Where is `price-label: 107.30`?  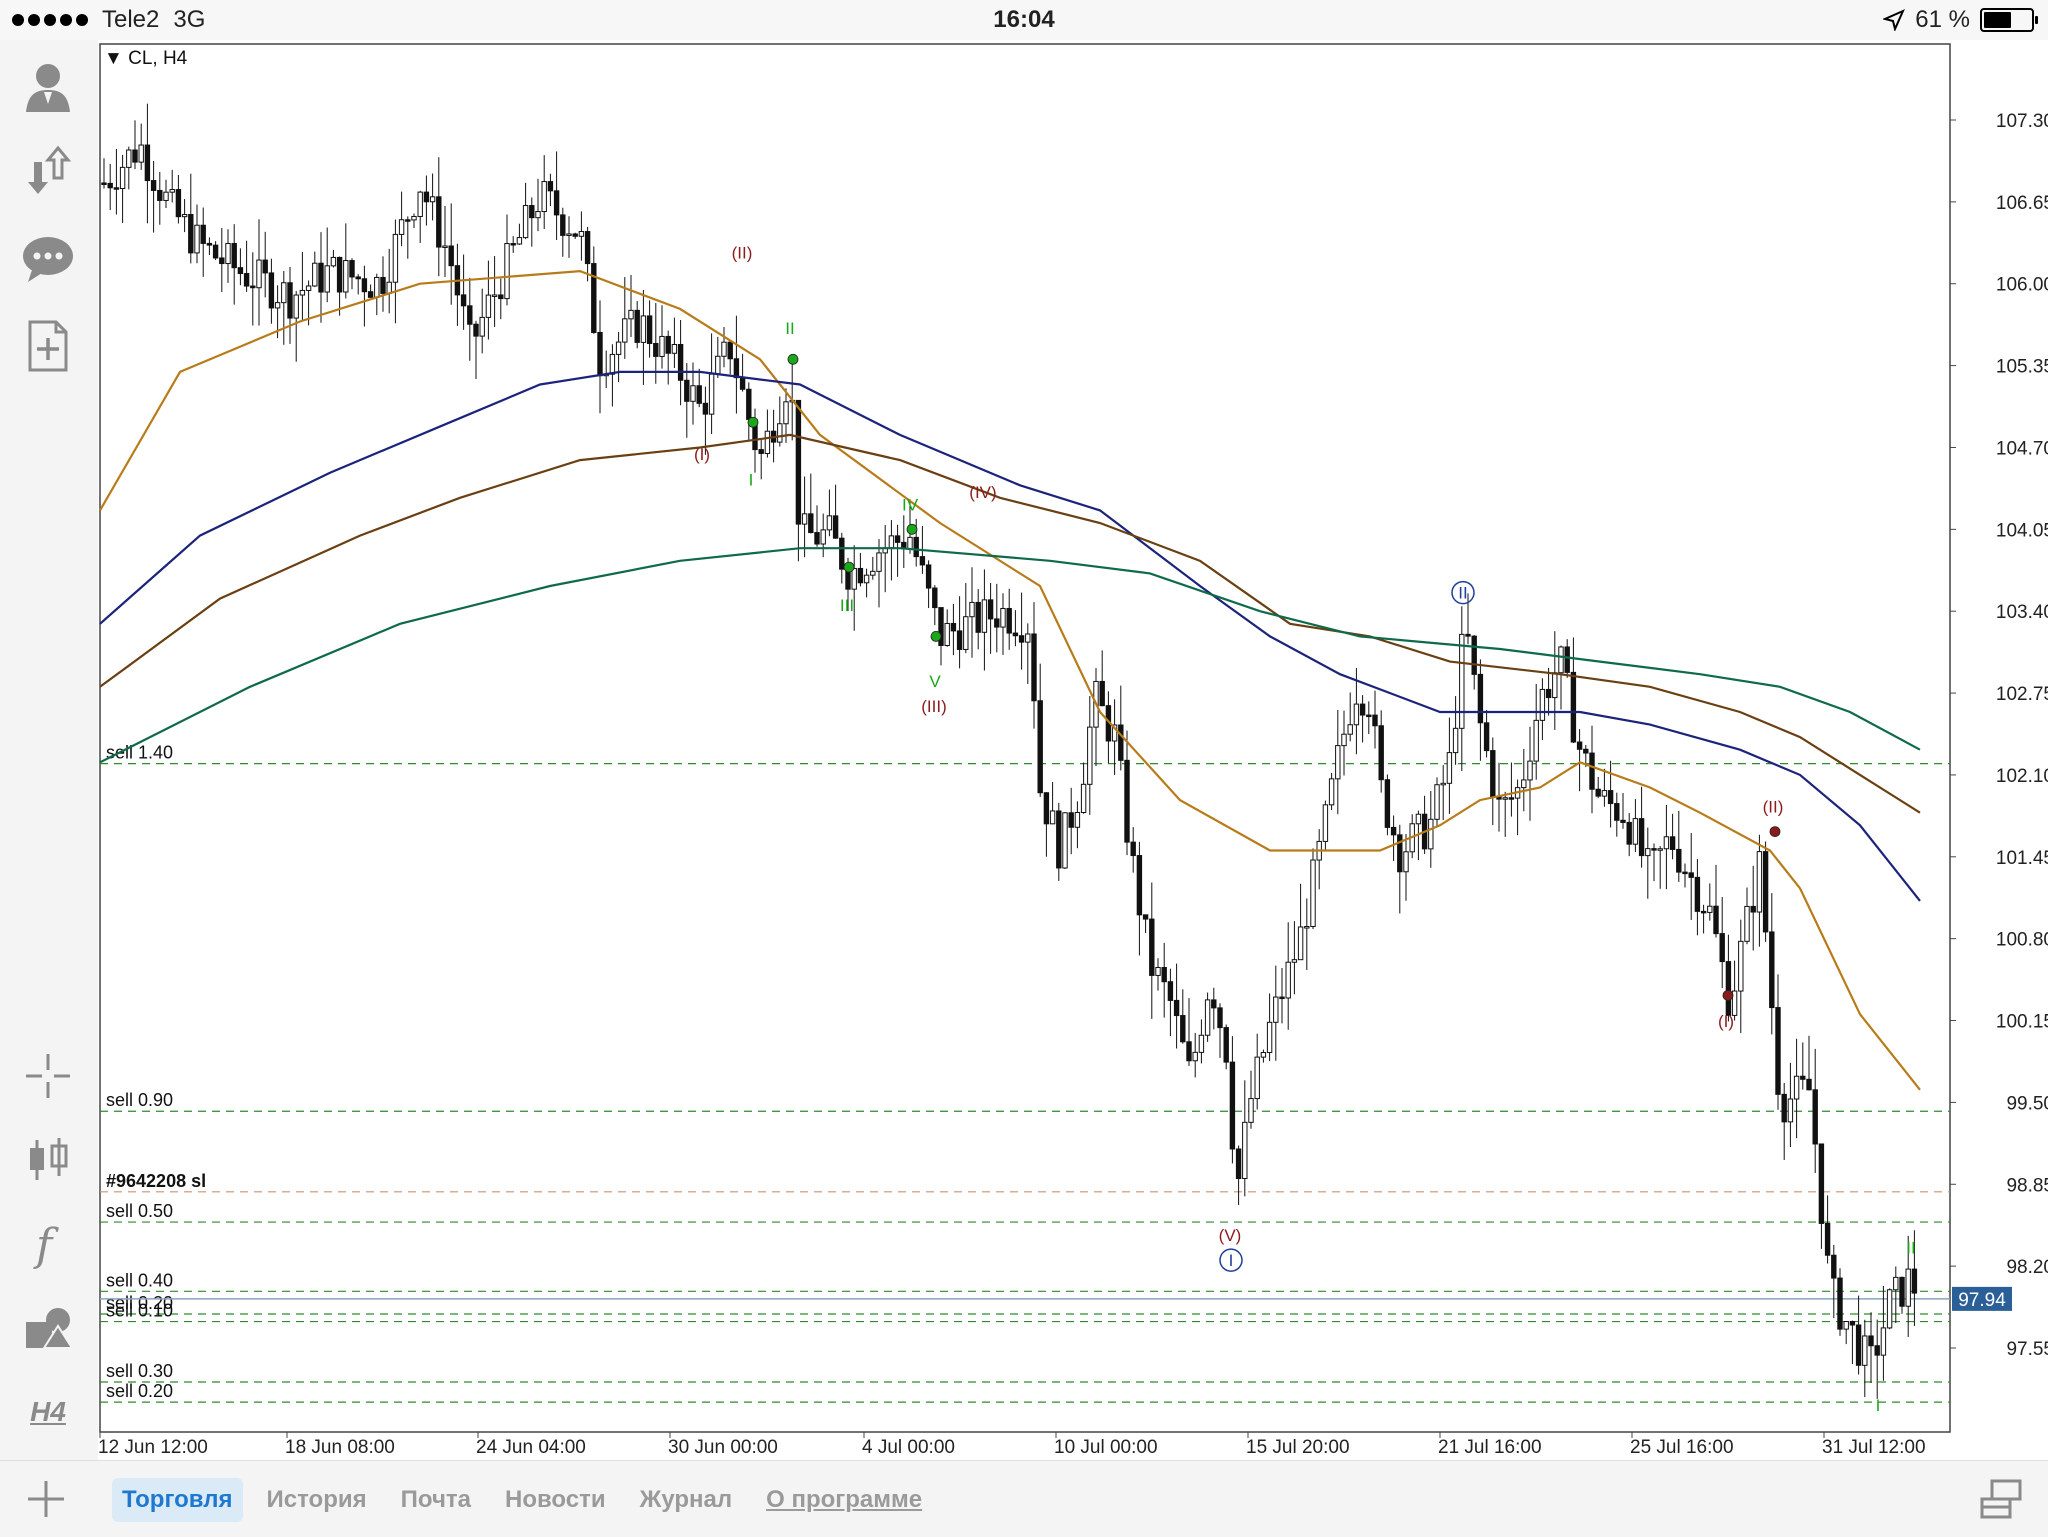
price-label: 107.30 is located at coordinates (2022, 121).